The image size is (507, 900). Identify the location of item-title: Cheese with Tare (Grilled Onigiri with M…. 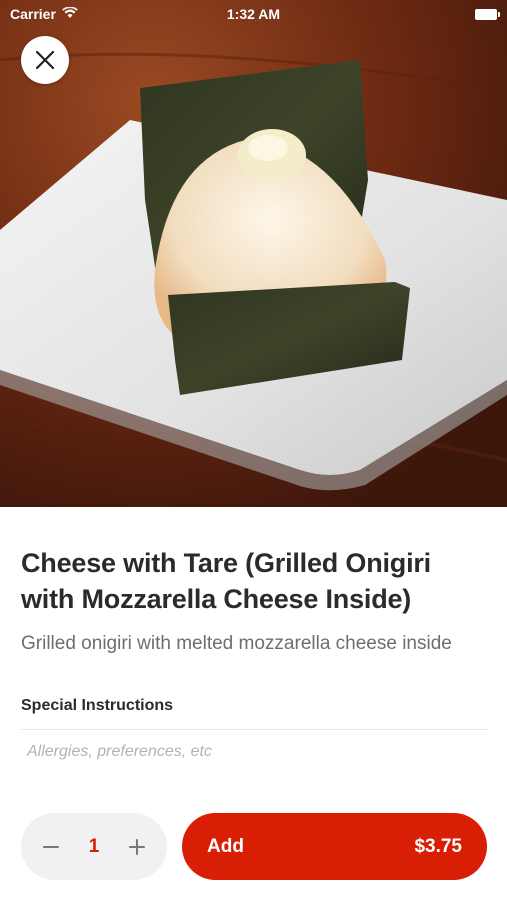
(226, 581).